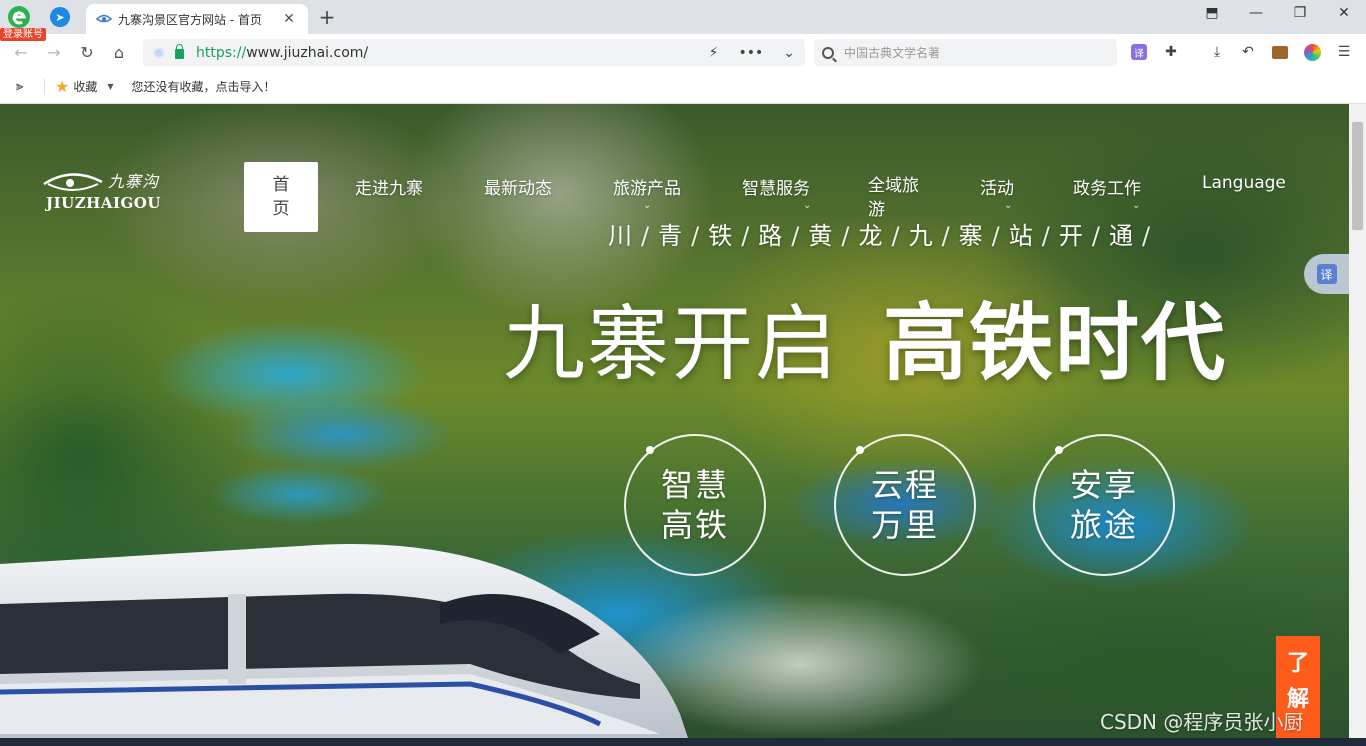 This screenshot has height=746, width=1366. What do you see at coordinates (119, 52) in the screenshot?
I see `home-button: ⌂` at bounding box center [119, 52].